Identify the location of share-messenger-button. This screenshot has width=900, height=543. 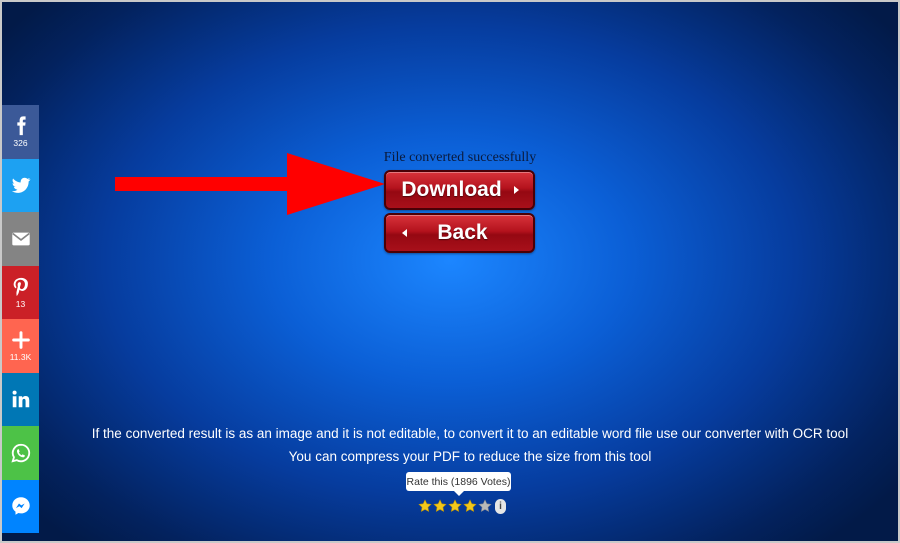
(20, 506).